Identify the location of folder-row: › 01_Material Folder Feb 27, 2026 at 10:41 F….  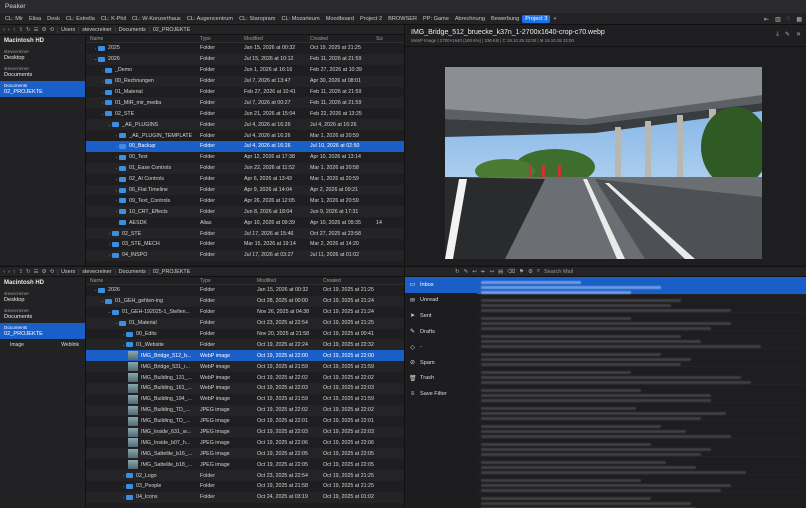
(245, 92).